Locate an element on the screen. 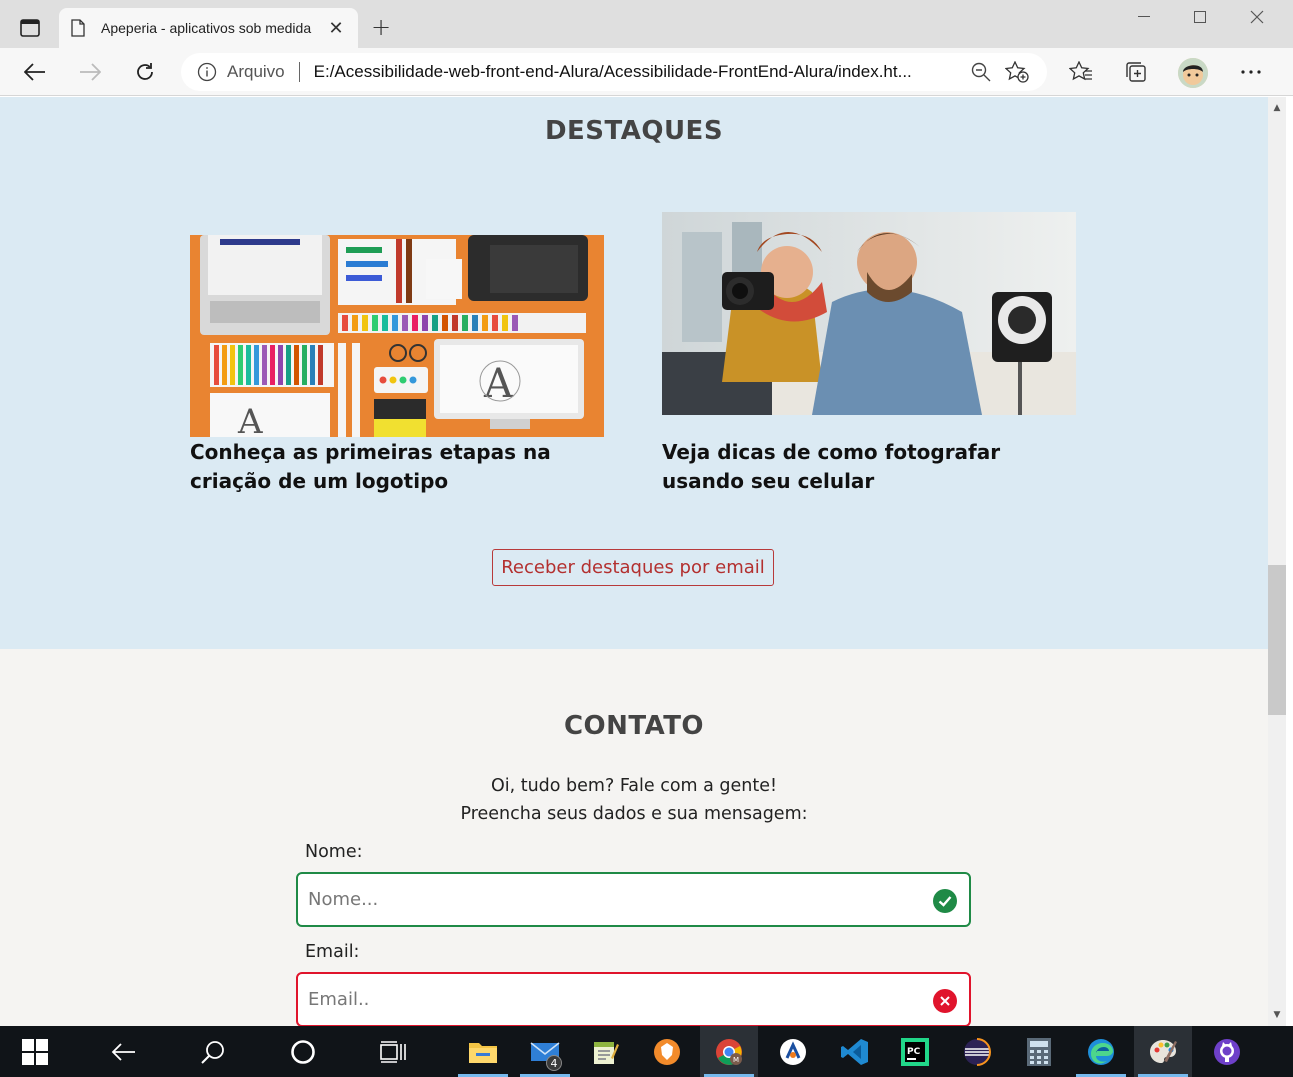 Image resolution: width=1293 pixels, height=1077 pixels. vertical-scrollbar is located at coordinates (1277, 561).